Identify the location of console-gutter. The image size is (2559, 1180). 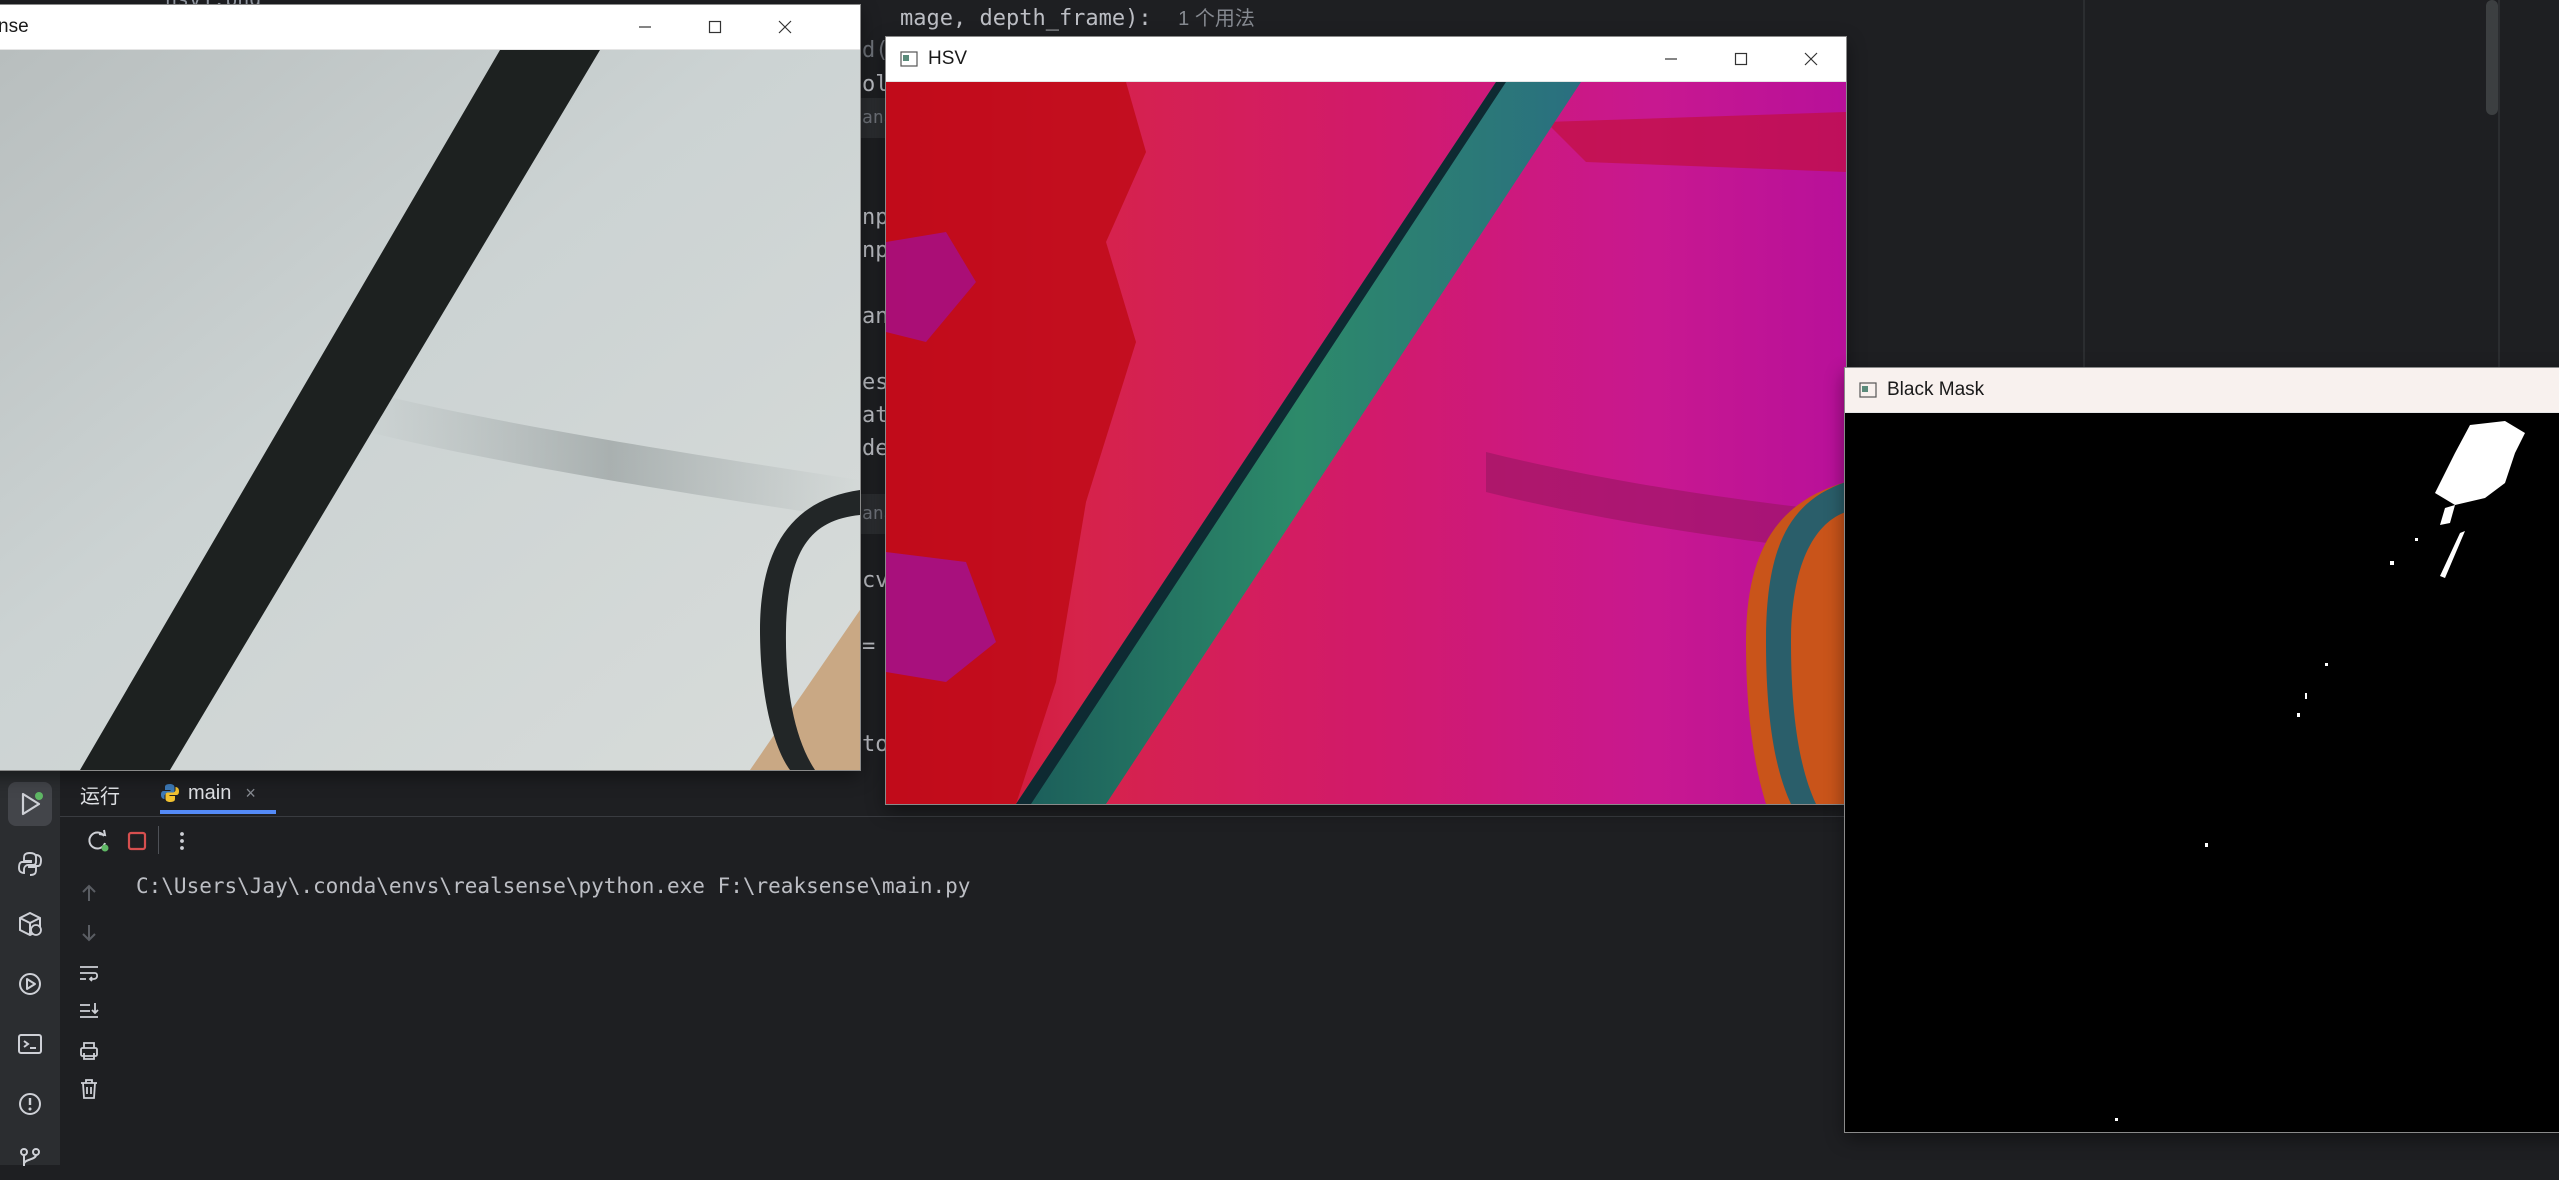
(89, 1015).